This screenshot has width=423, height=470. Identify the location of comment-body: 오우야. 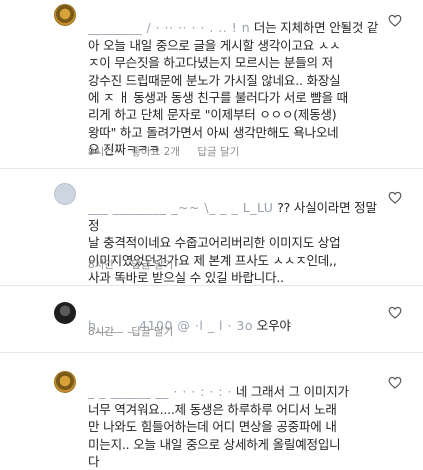
(273, 326).